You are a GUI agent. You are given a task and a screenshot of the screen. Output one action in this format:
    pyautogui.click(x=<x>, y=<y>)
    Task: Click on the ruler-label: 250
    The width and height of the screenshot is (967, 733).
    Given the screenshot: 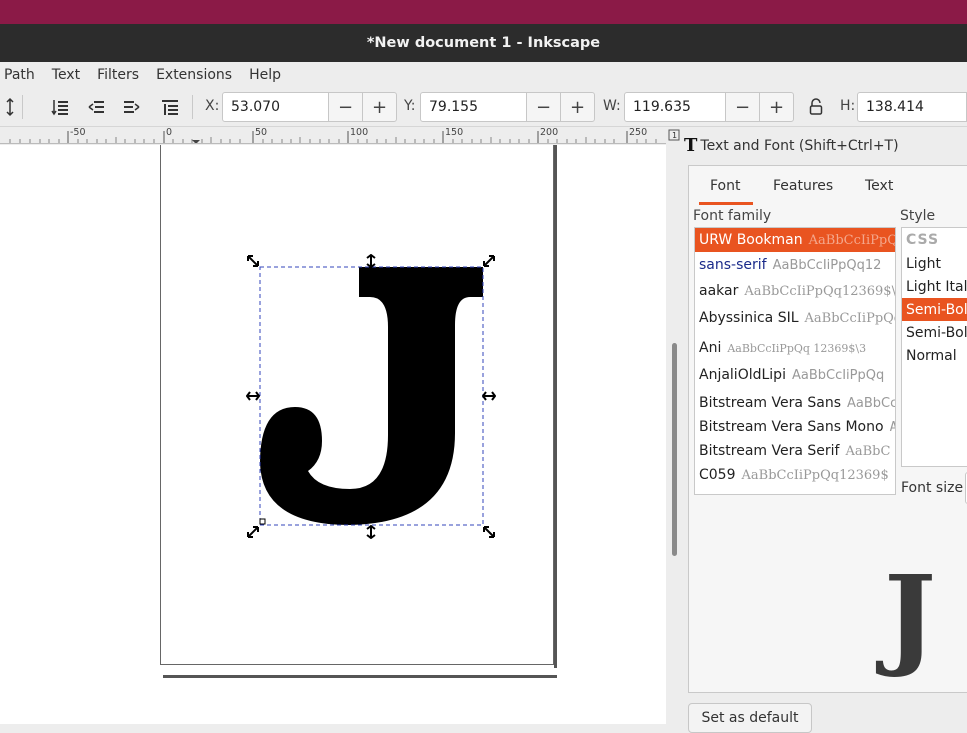 What is the action you would take?
    pyautogui.click(x=638, y=132)
    